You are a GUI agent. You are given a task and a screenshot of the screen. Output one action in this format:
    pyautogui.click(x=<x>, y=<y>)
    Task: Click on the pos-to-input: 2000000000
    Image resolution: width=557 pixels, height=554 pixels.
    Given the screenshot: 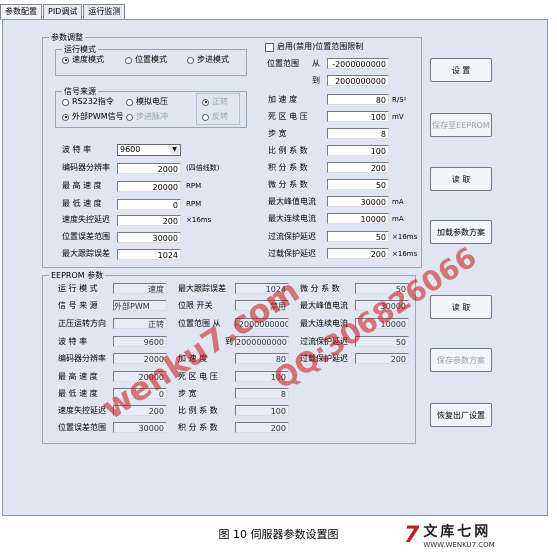 What is the action you would take?
    pyautogui.click(x=358, y=80)
    